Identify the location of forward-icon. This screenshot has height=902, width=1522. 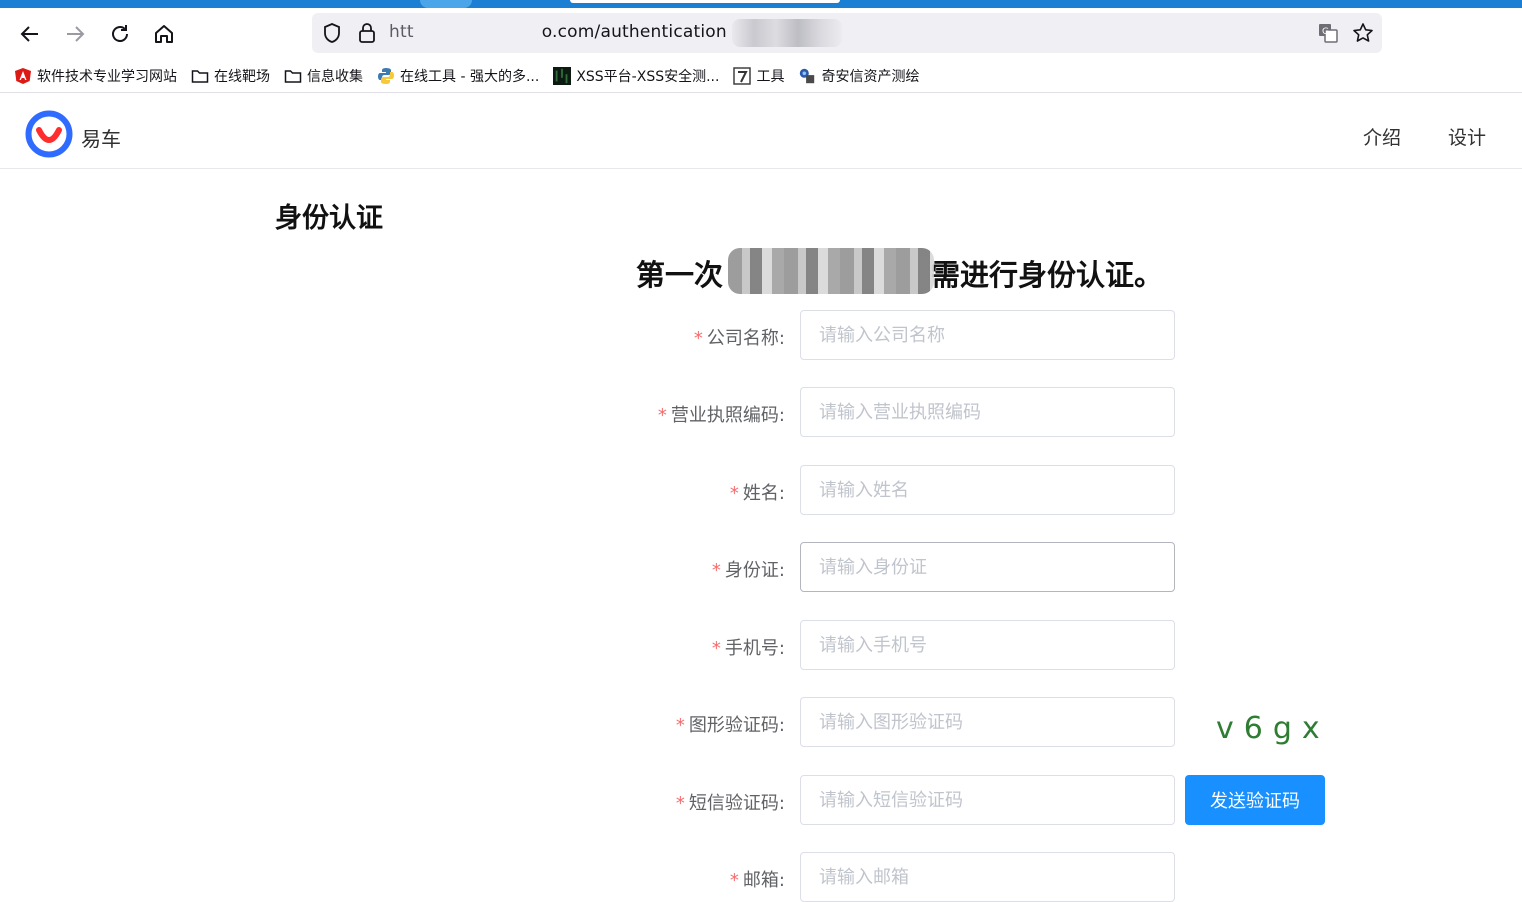
(75, 34).